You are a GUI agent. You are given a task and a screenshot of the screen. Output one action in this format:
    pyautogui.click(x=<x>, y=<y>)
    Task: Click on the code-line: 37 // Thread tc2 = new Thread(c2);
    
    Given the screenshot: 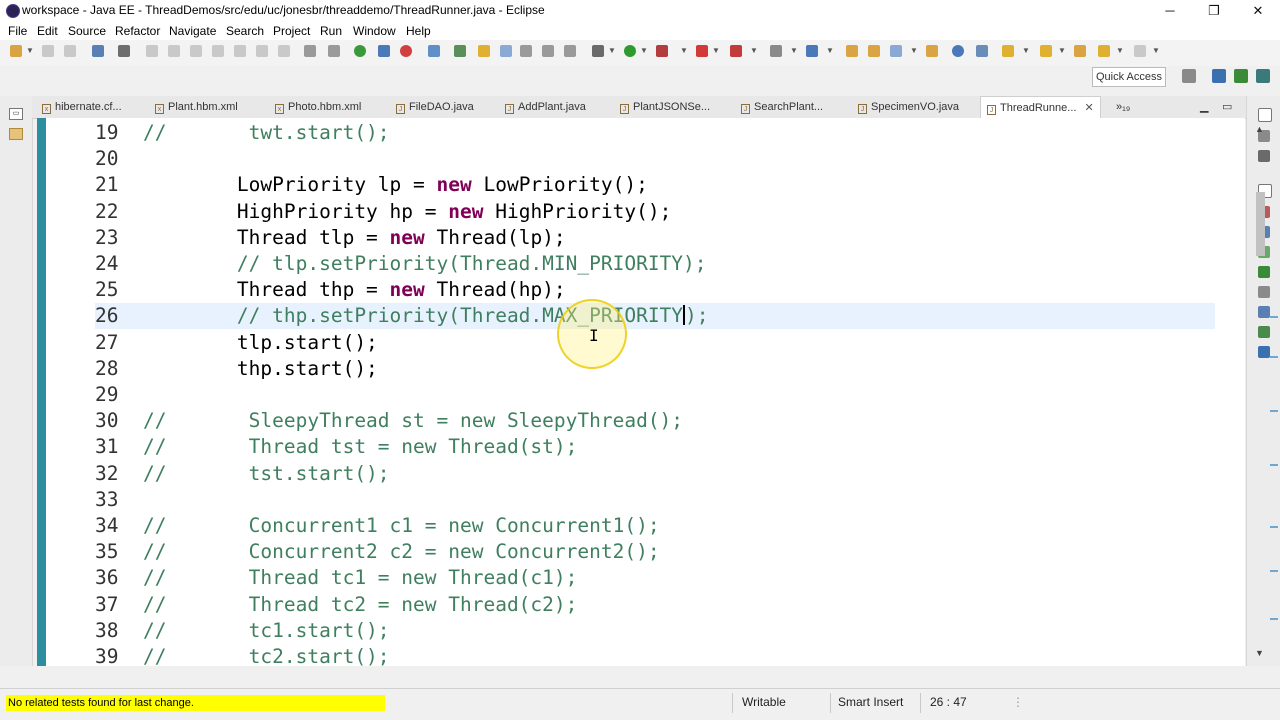 What is the action you would take?
    pyautogui.click(x=655, y=605)
    